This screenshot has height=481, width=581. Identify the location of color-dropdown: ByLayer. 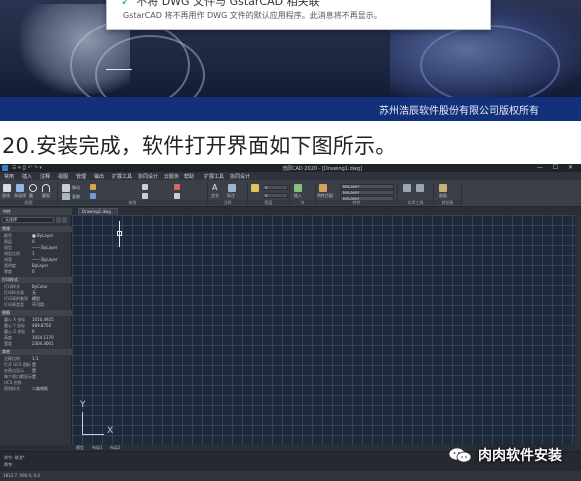
(367, 186).